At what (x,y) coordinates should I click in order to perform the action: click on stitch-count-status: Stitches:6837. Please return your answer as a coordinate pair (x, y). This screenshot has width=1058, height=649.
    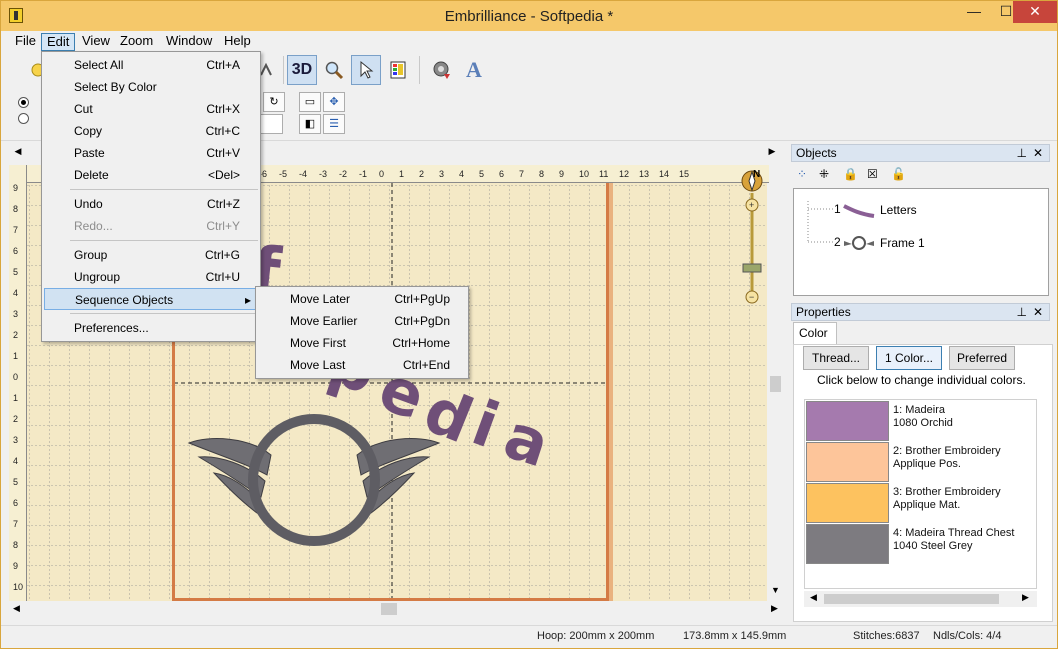
    Looking at the image, I should click on (886, 636).